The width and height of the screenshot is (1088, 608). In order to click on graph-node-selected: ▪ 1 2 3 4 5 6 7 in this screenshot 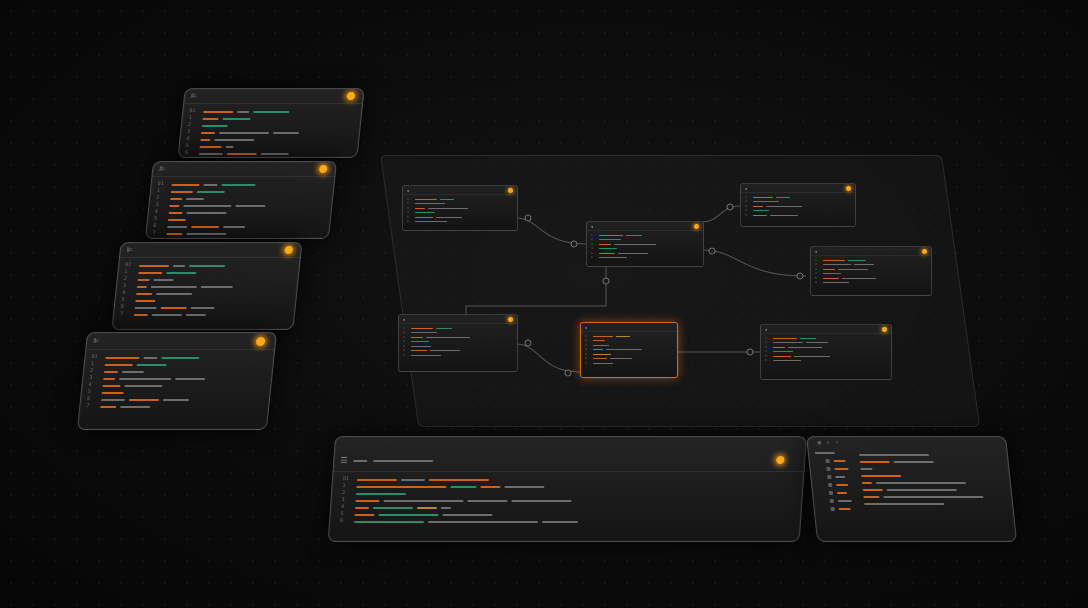, I will do `click(629, 350)`.